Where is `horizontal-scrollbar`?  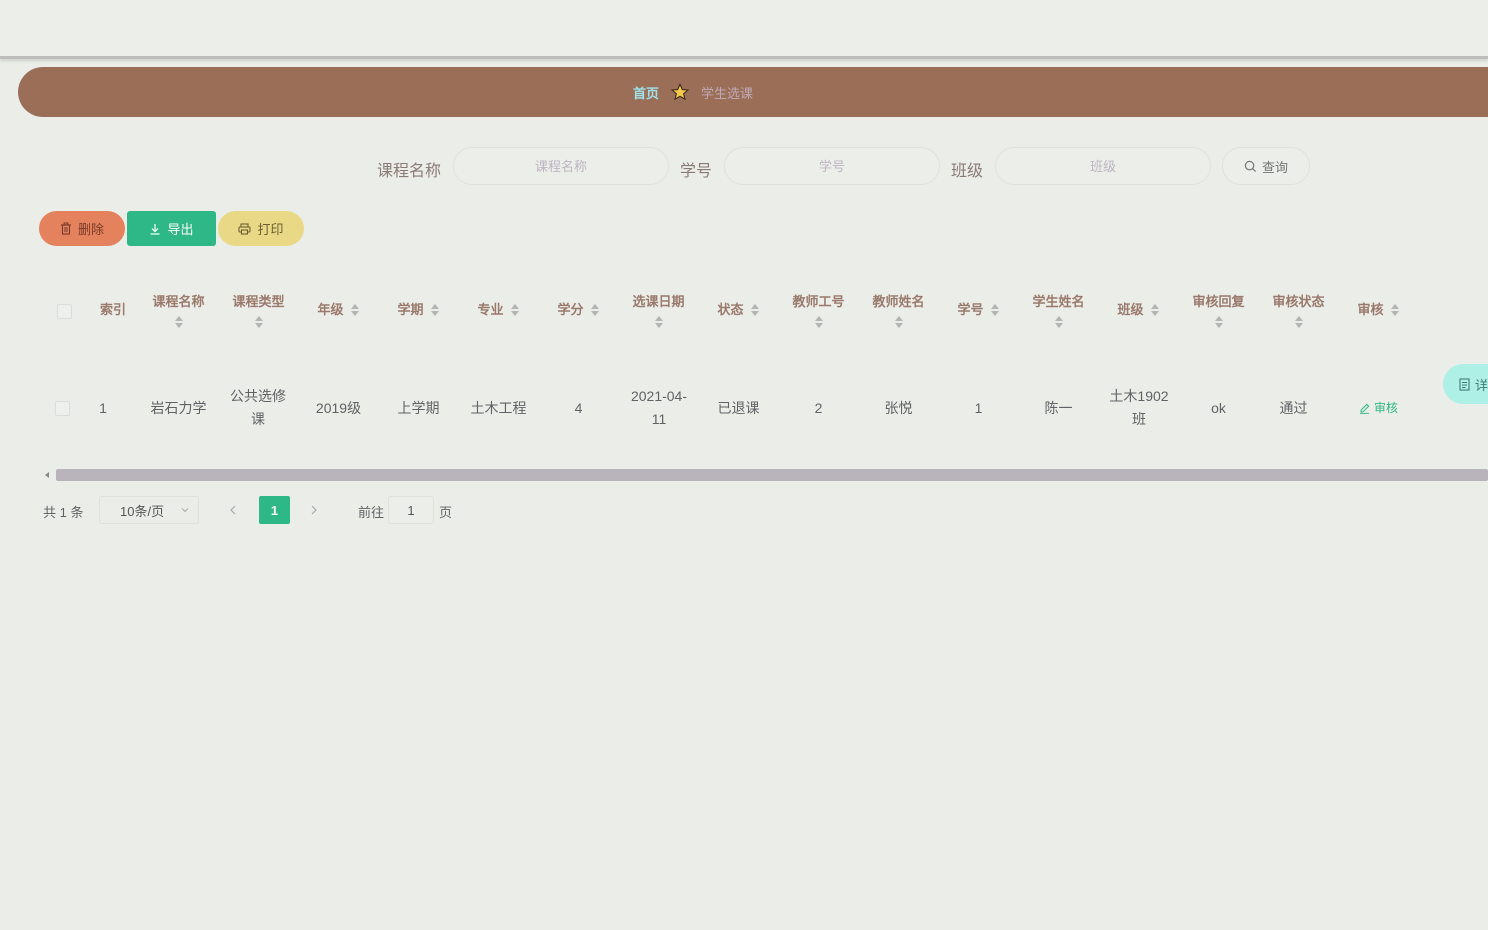
horizontal-scrollbar is located at coordinates (772, 475).